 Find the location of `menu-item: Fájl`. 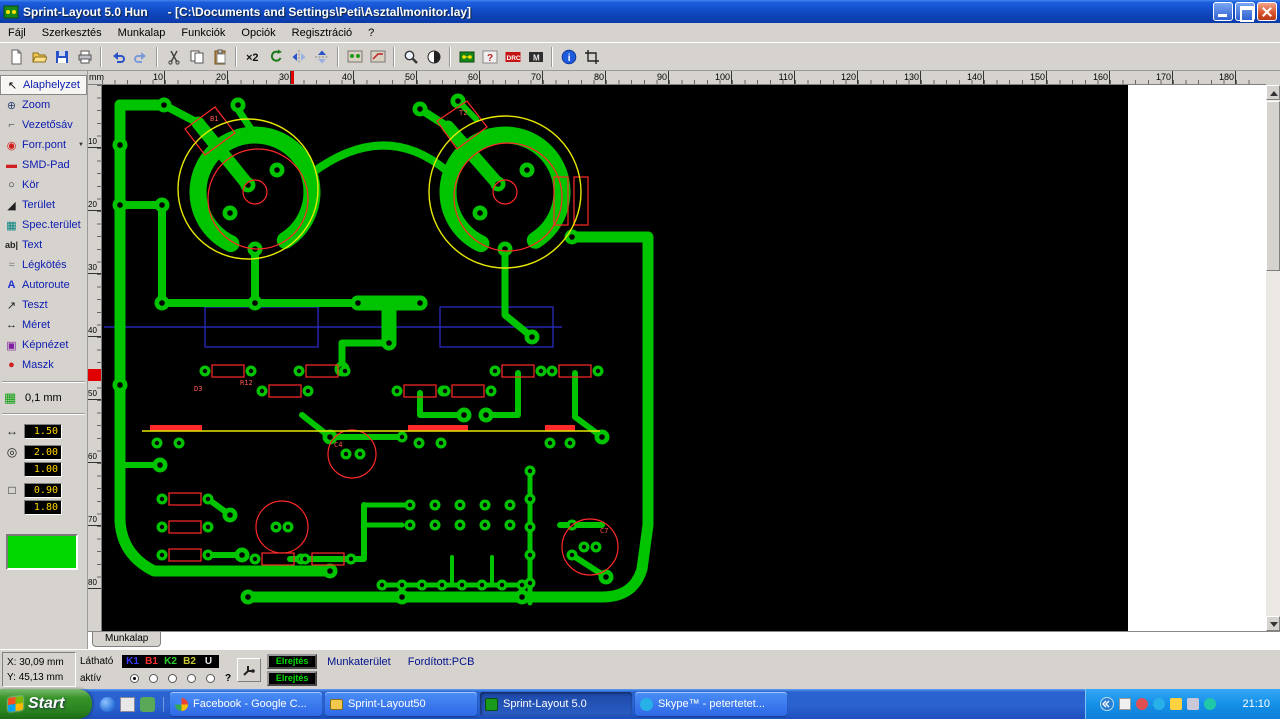

menu-item: Fájl is located at coordinates (17, 33).